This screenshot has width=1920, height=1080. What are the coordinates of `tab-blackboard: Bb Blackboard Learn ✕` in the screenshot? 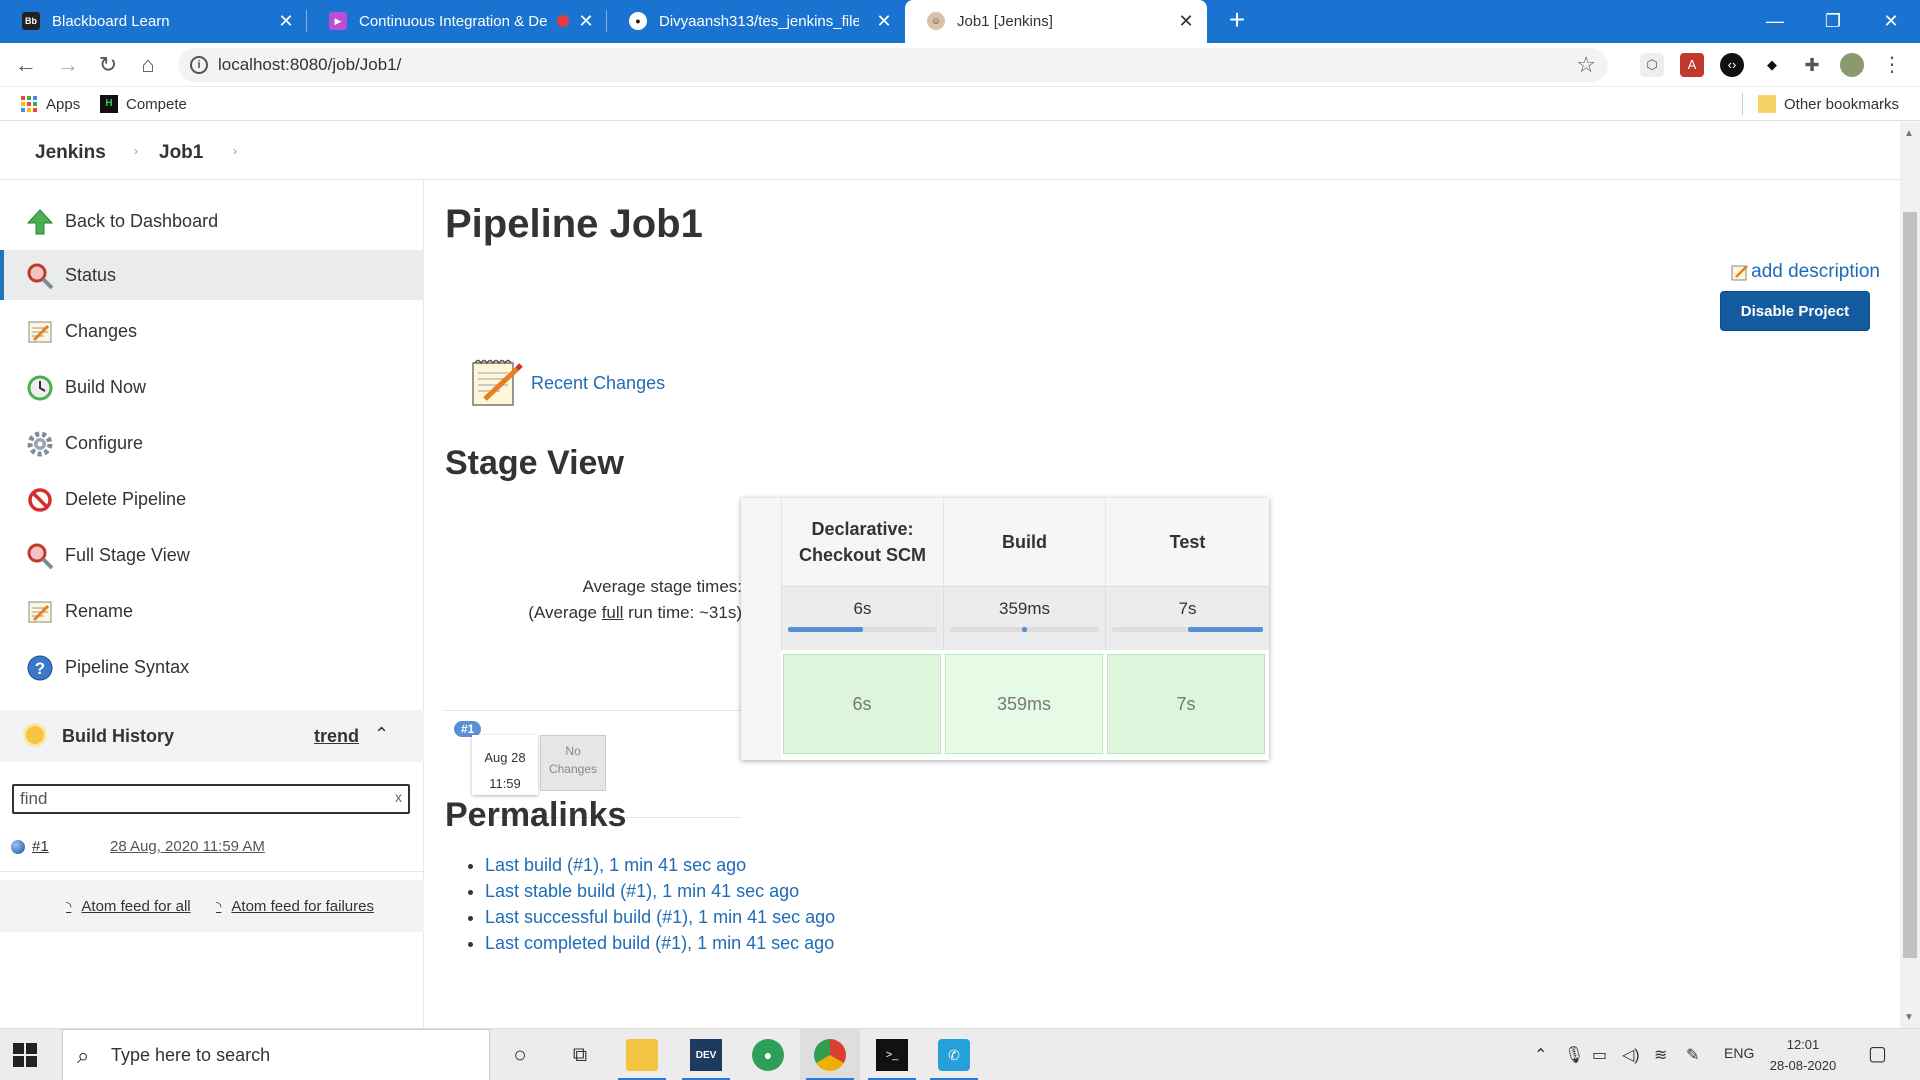 It's located at (153, 21).